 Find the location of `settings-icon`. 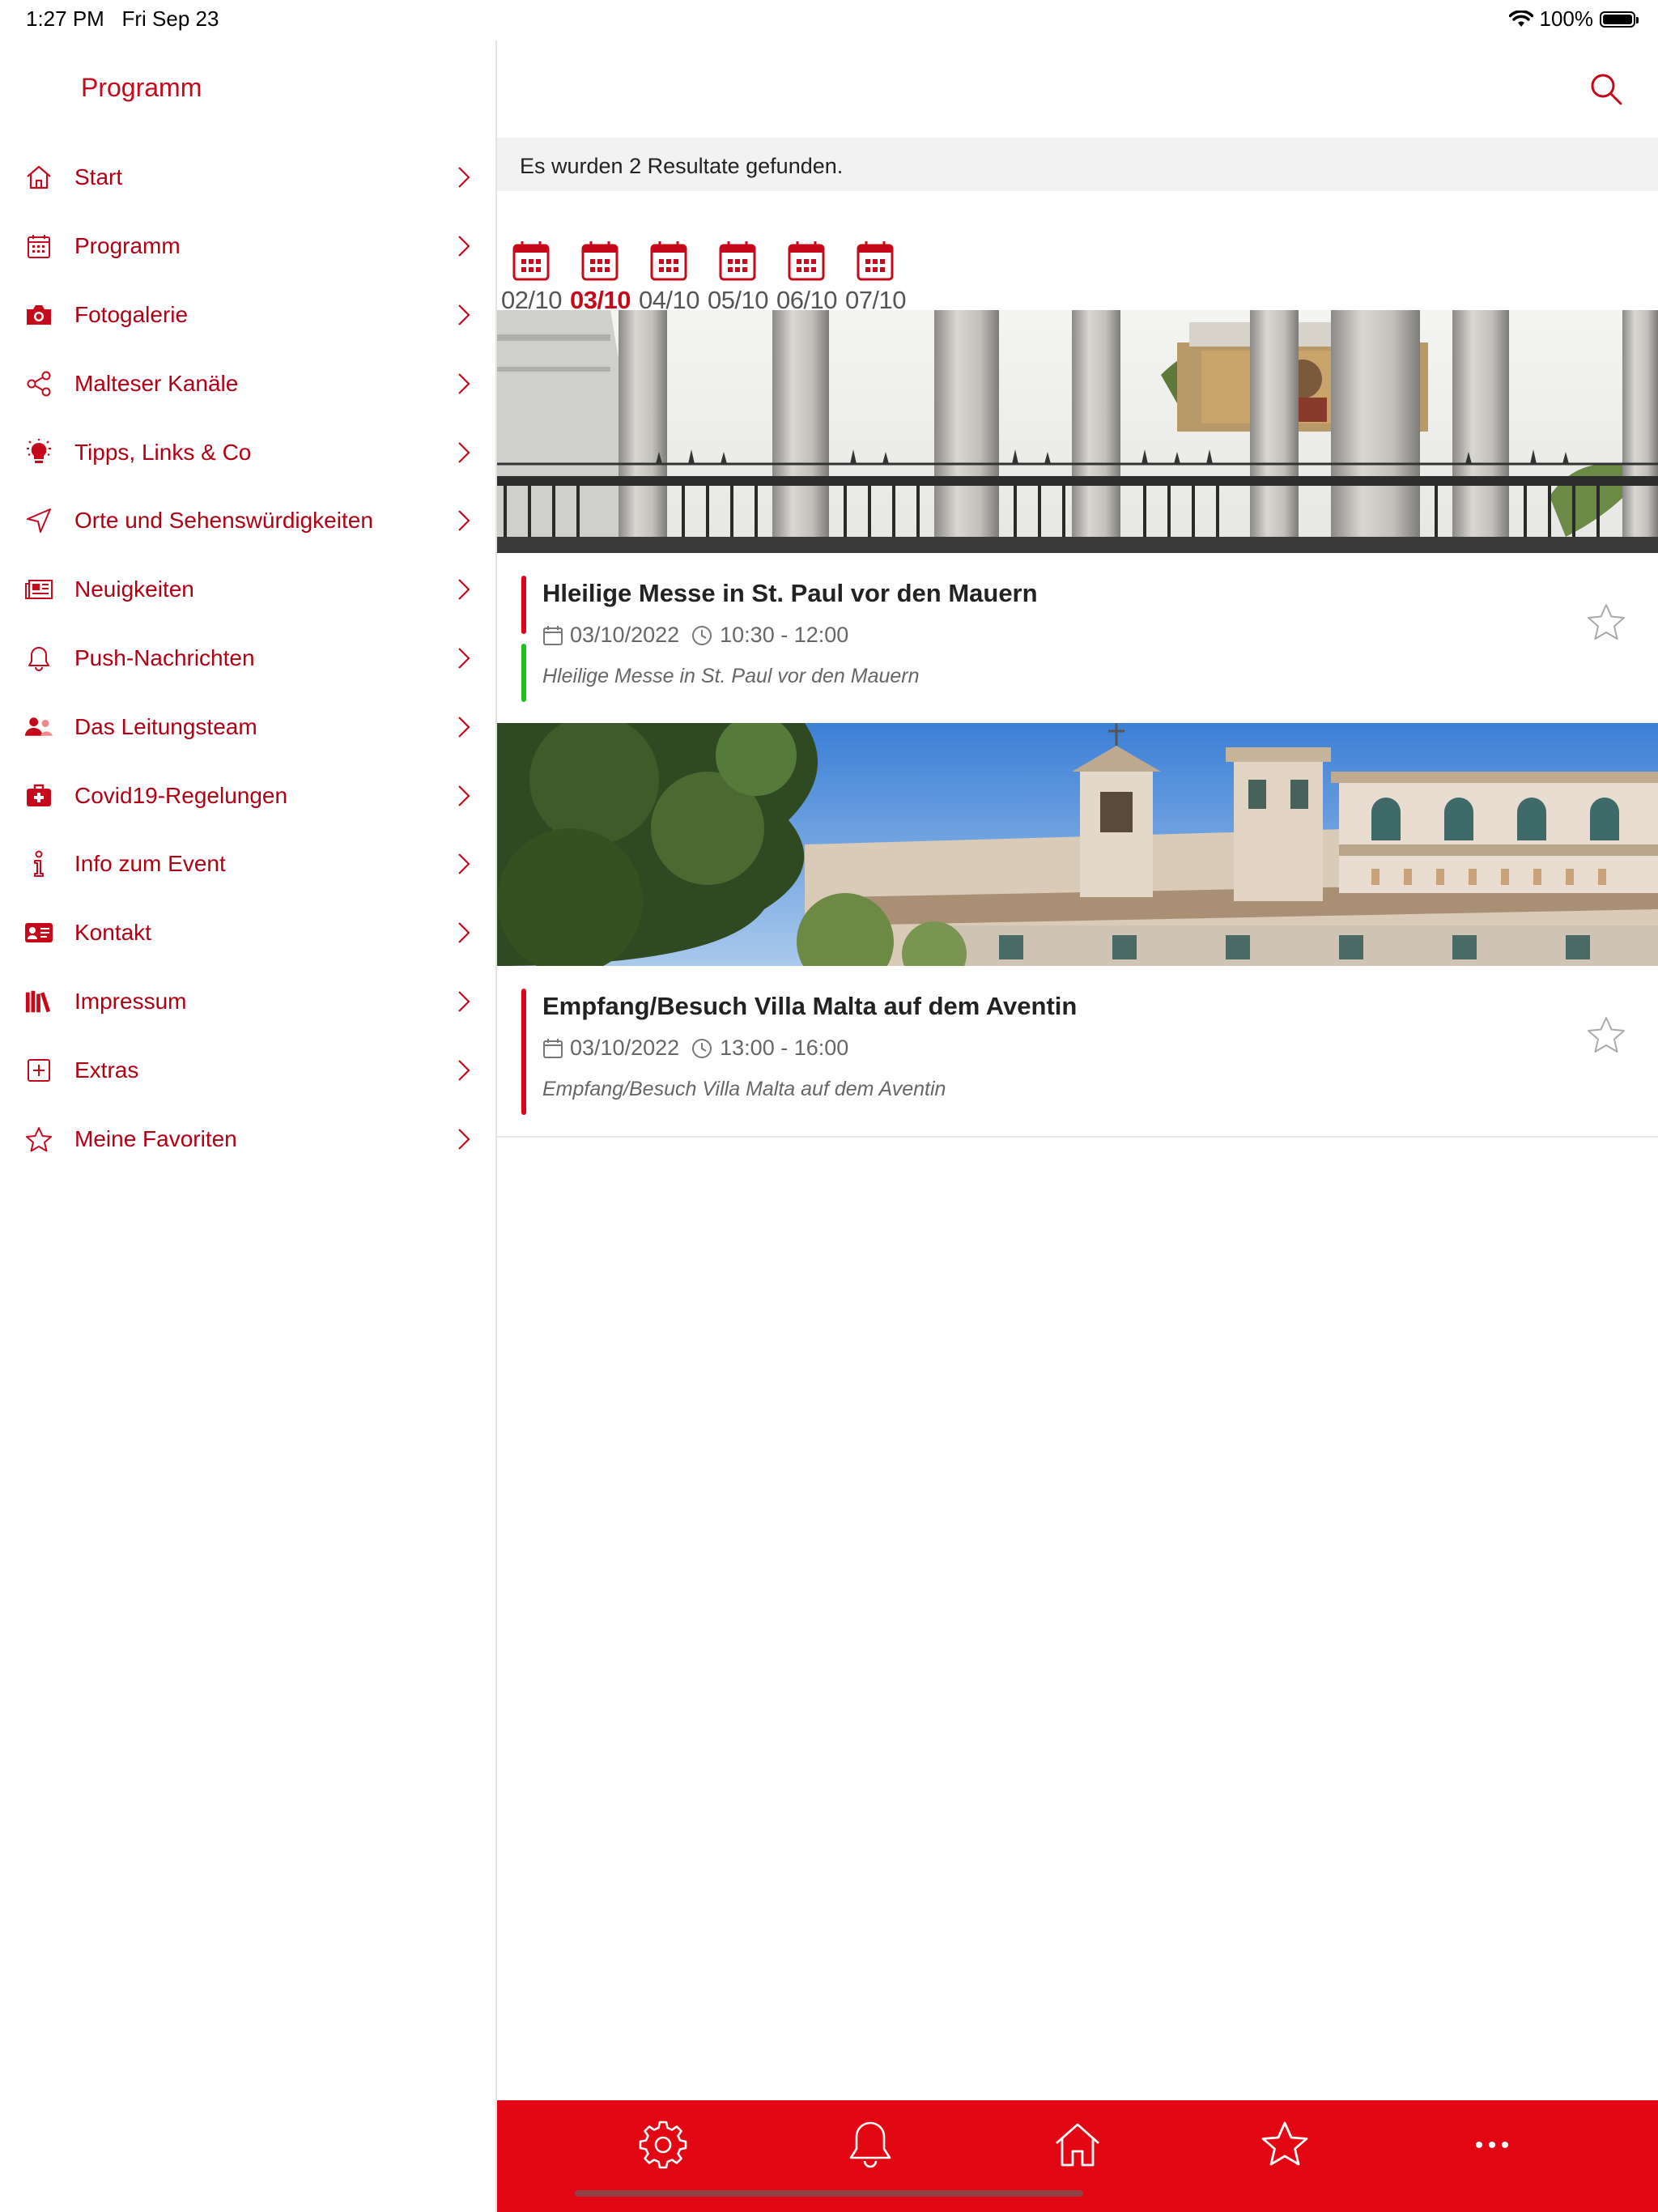

settings-icon is located at coordinates (663, 2145).